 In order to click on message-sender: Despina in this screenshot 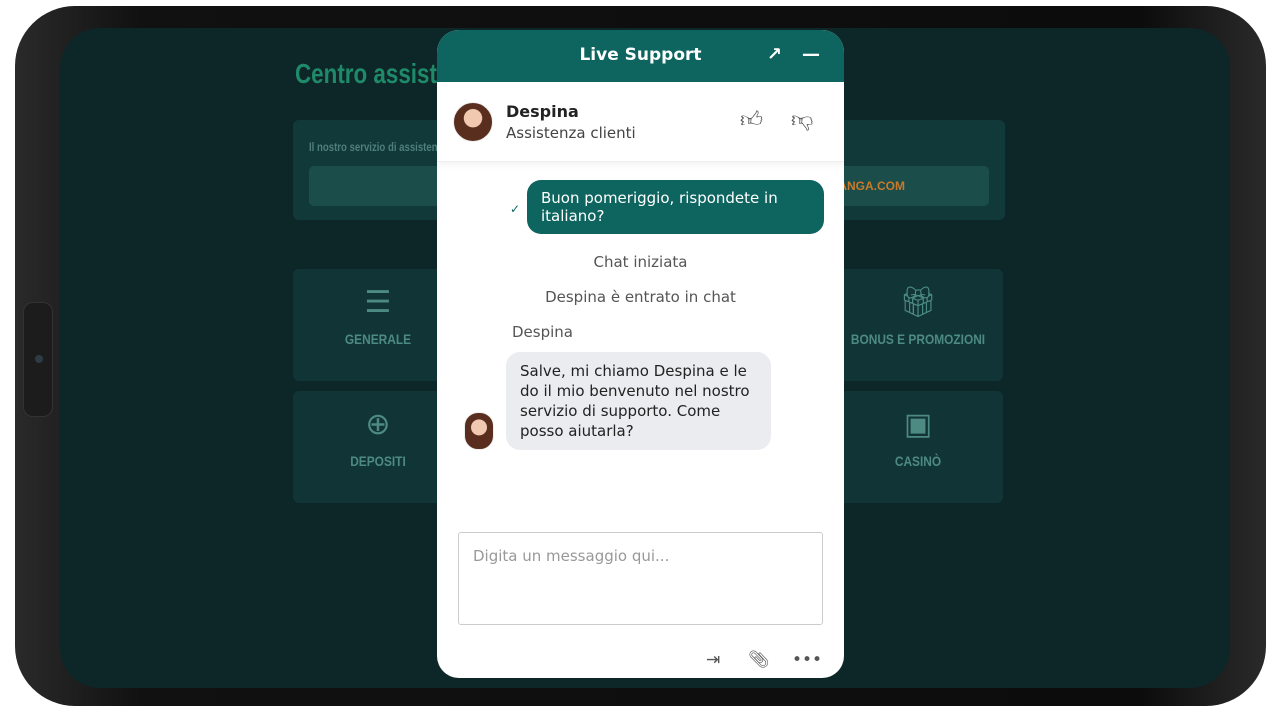, I will do `click(542, 332)`.